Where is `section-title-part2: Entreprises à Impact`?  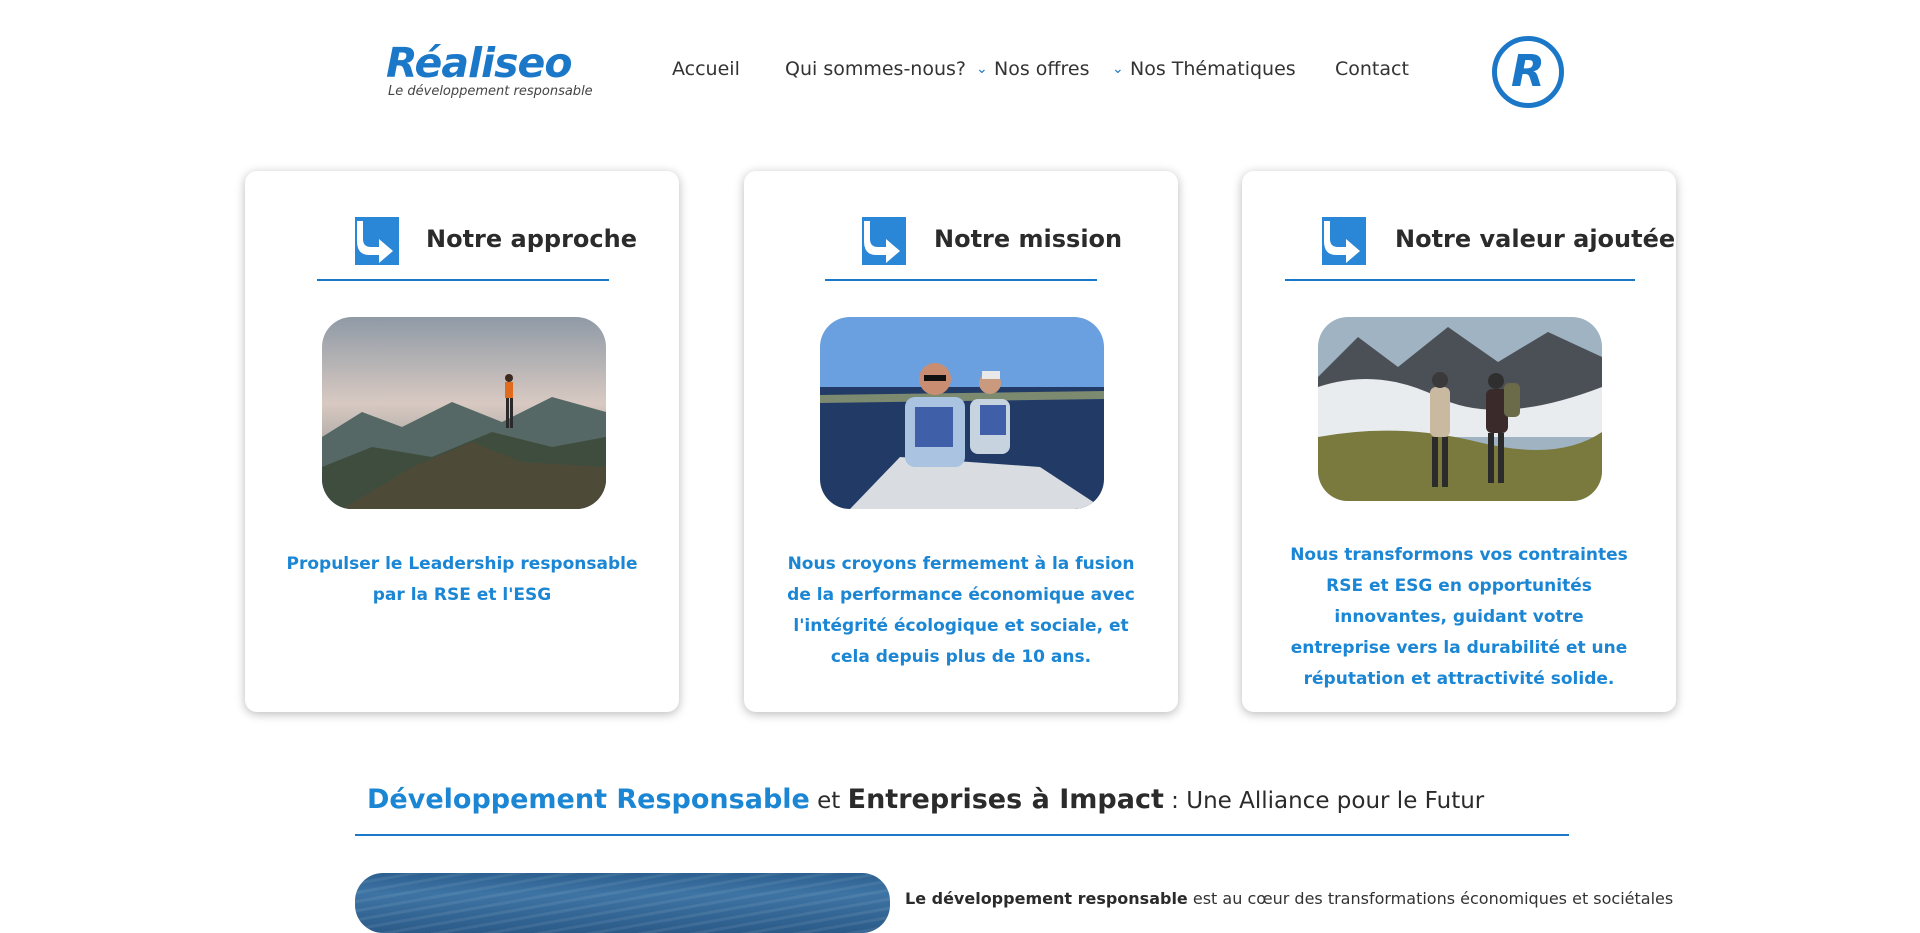
section-title-part2: Entreprises à Impact is located at coordinates (1005, 799).